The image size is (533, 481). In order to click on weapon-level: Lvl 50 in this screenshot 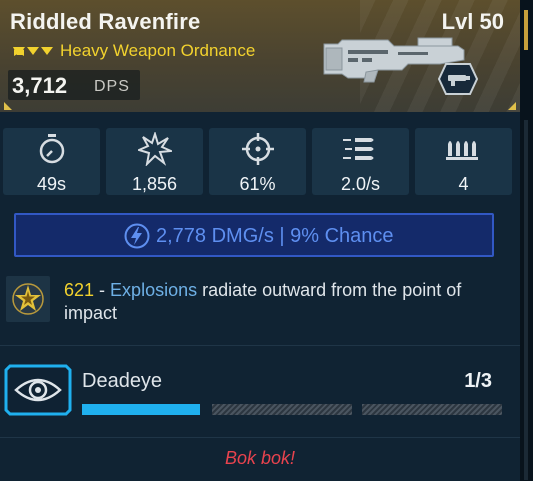, I will do `click(472, 21)`.